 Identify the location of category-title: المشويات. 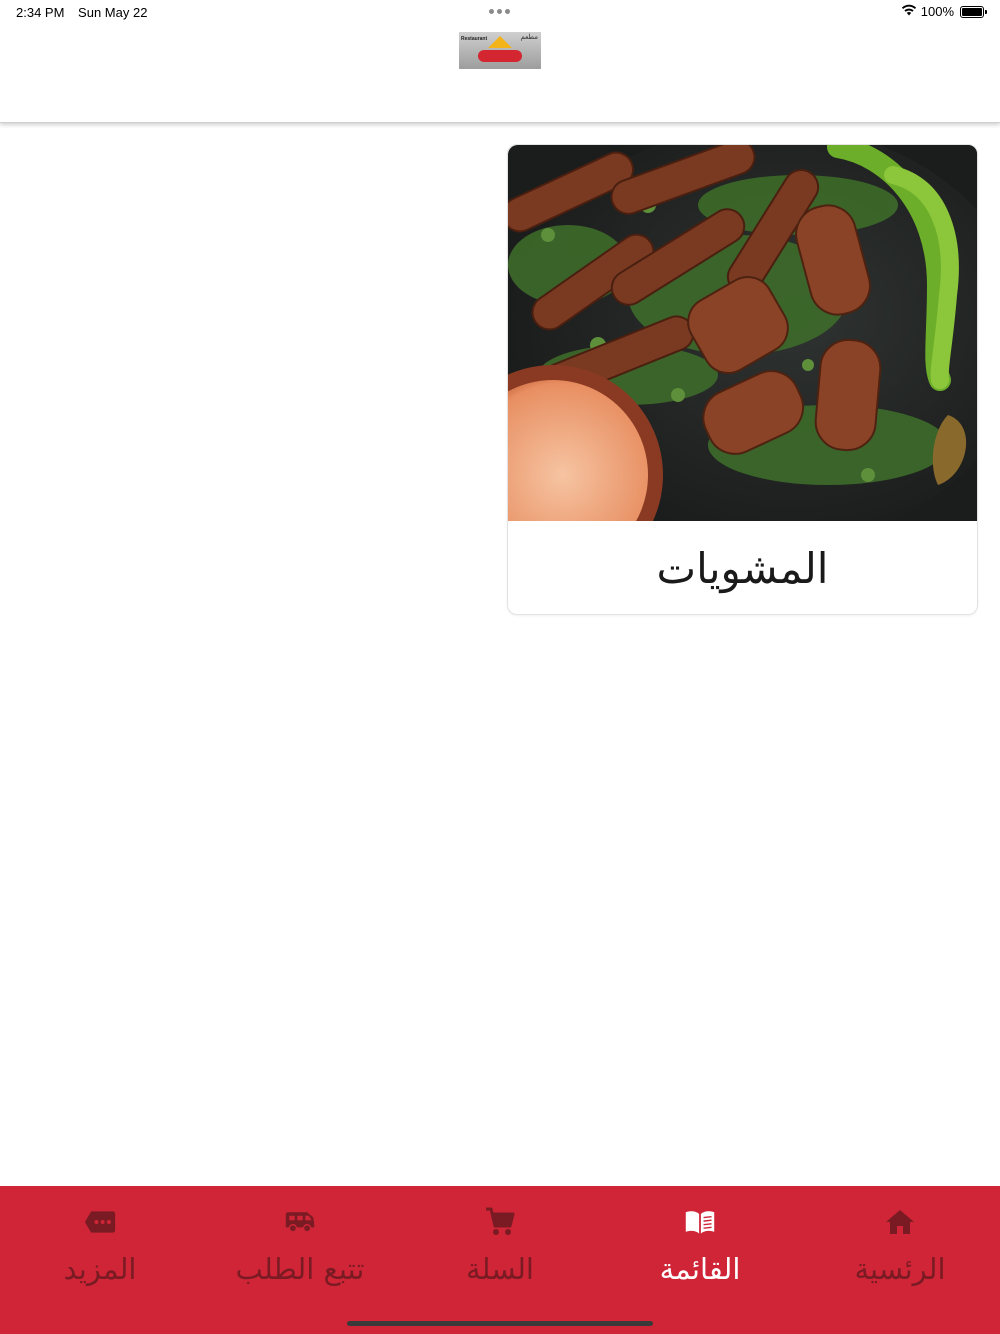
(742, 568).